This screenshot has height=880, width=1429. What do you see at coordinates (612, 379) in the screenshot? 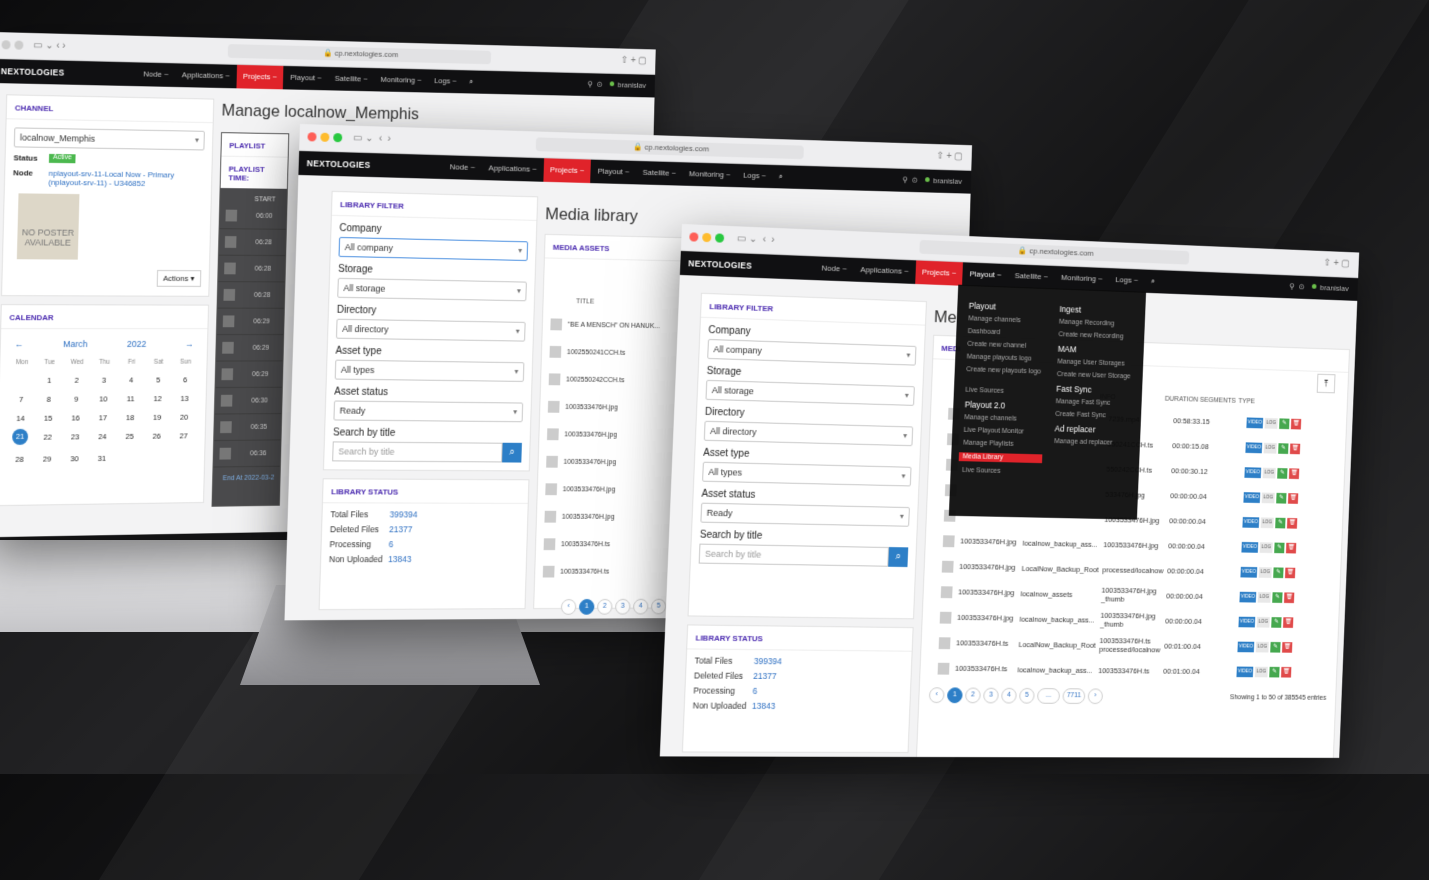
I see `asset-row: 1002550242CCH.ts` at bounding box center [612, 379].